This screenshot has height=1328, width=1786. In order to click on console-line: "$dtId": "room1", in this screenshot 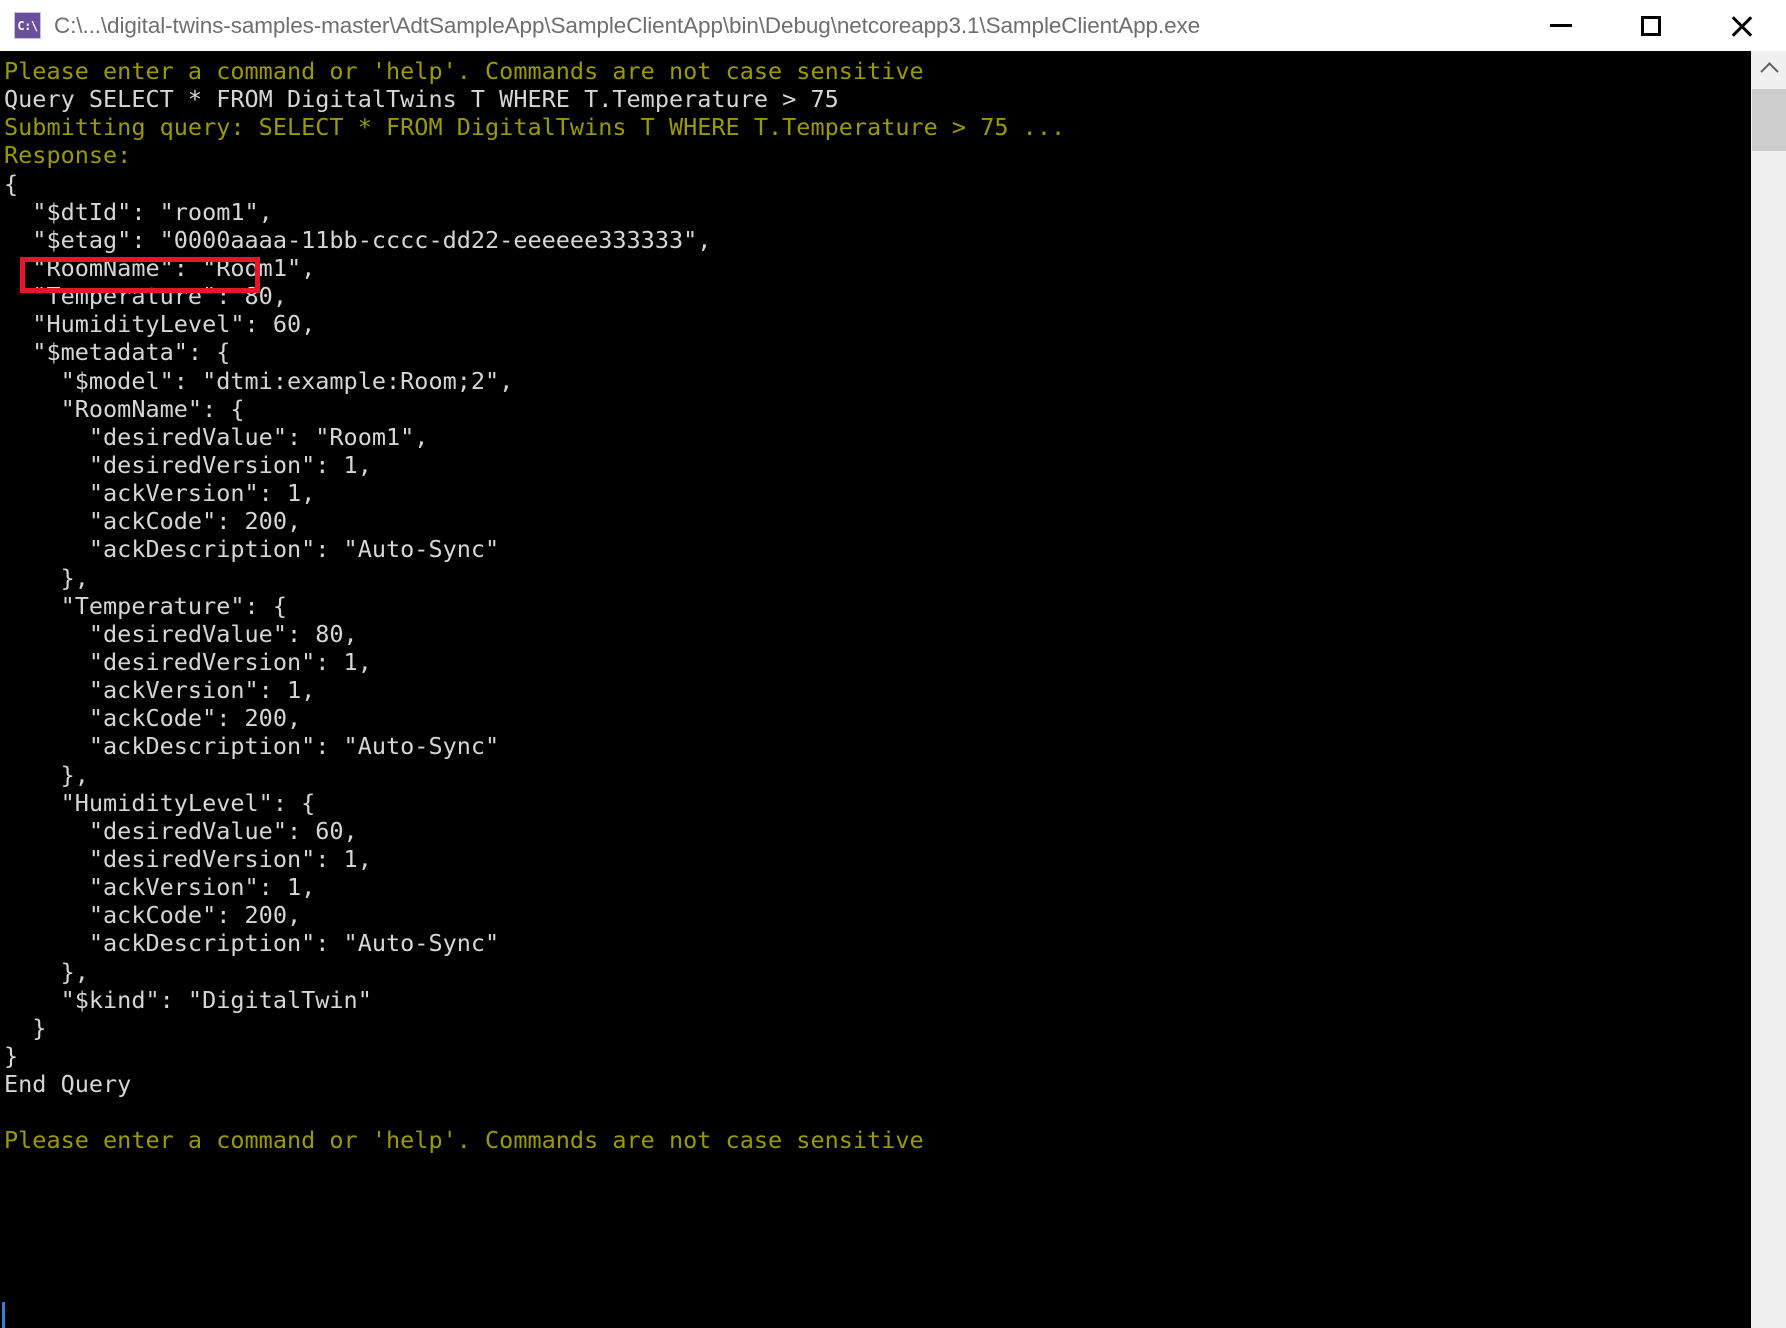, I will do `click(138, 211)`.